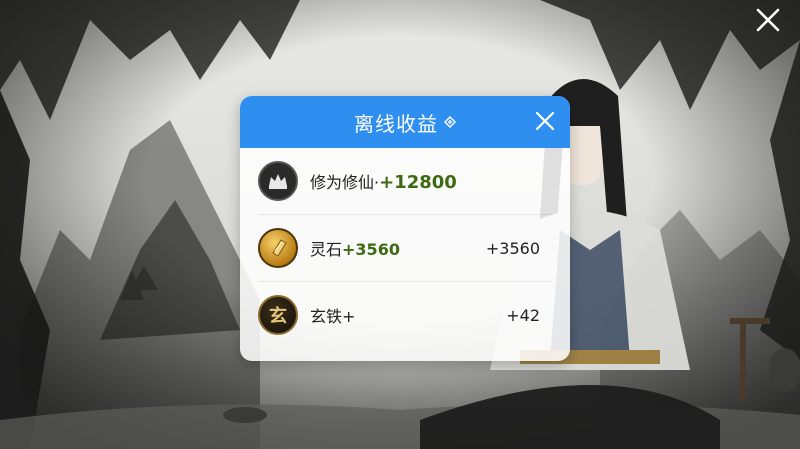  Describe the element at coordinates (278, 315) in the screenshot. I see `black-iron-icon: 玄` at that location.